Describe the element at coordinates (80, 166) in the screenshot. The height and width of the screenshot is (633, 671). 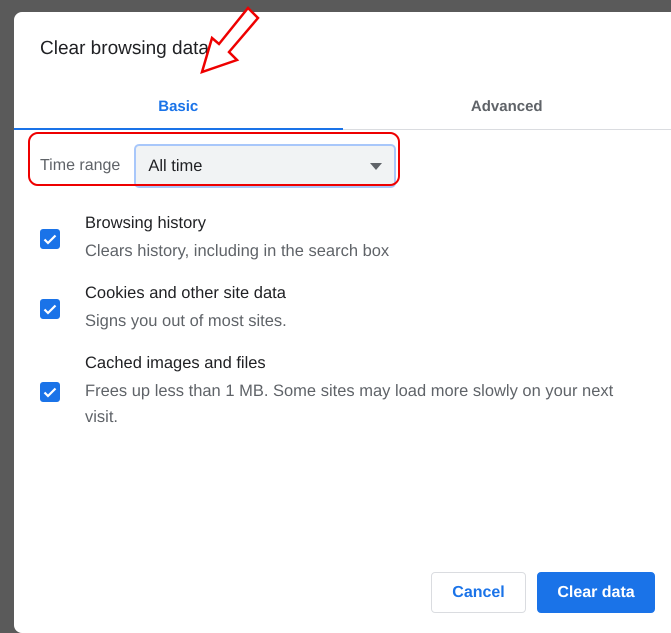
I see `time-range-label: Time range` at that location.